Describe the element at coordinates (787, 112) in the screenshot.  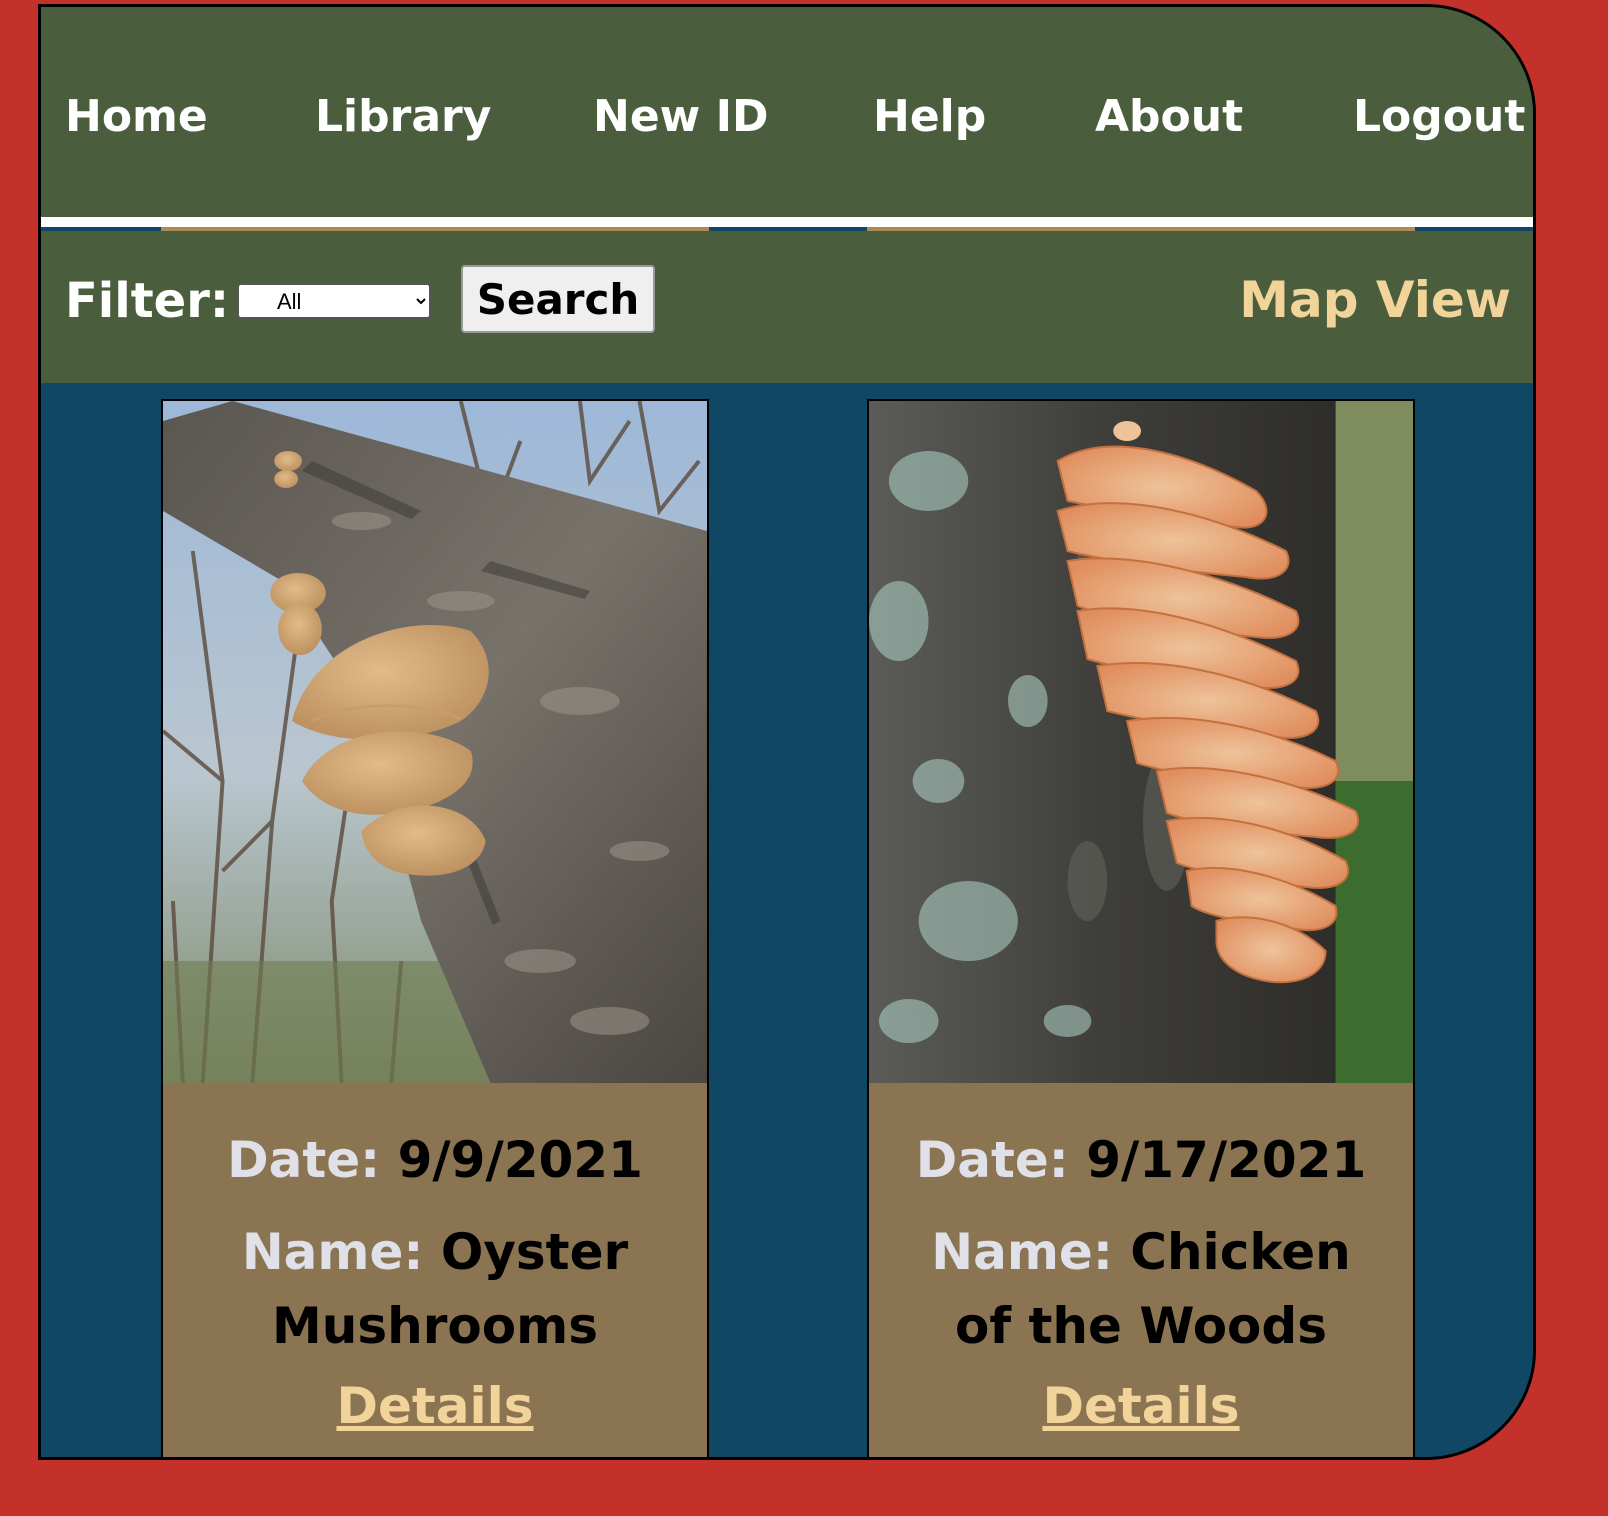
I see `top-nav: Home Library New ID Help About Logout` at that location.